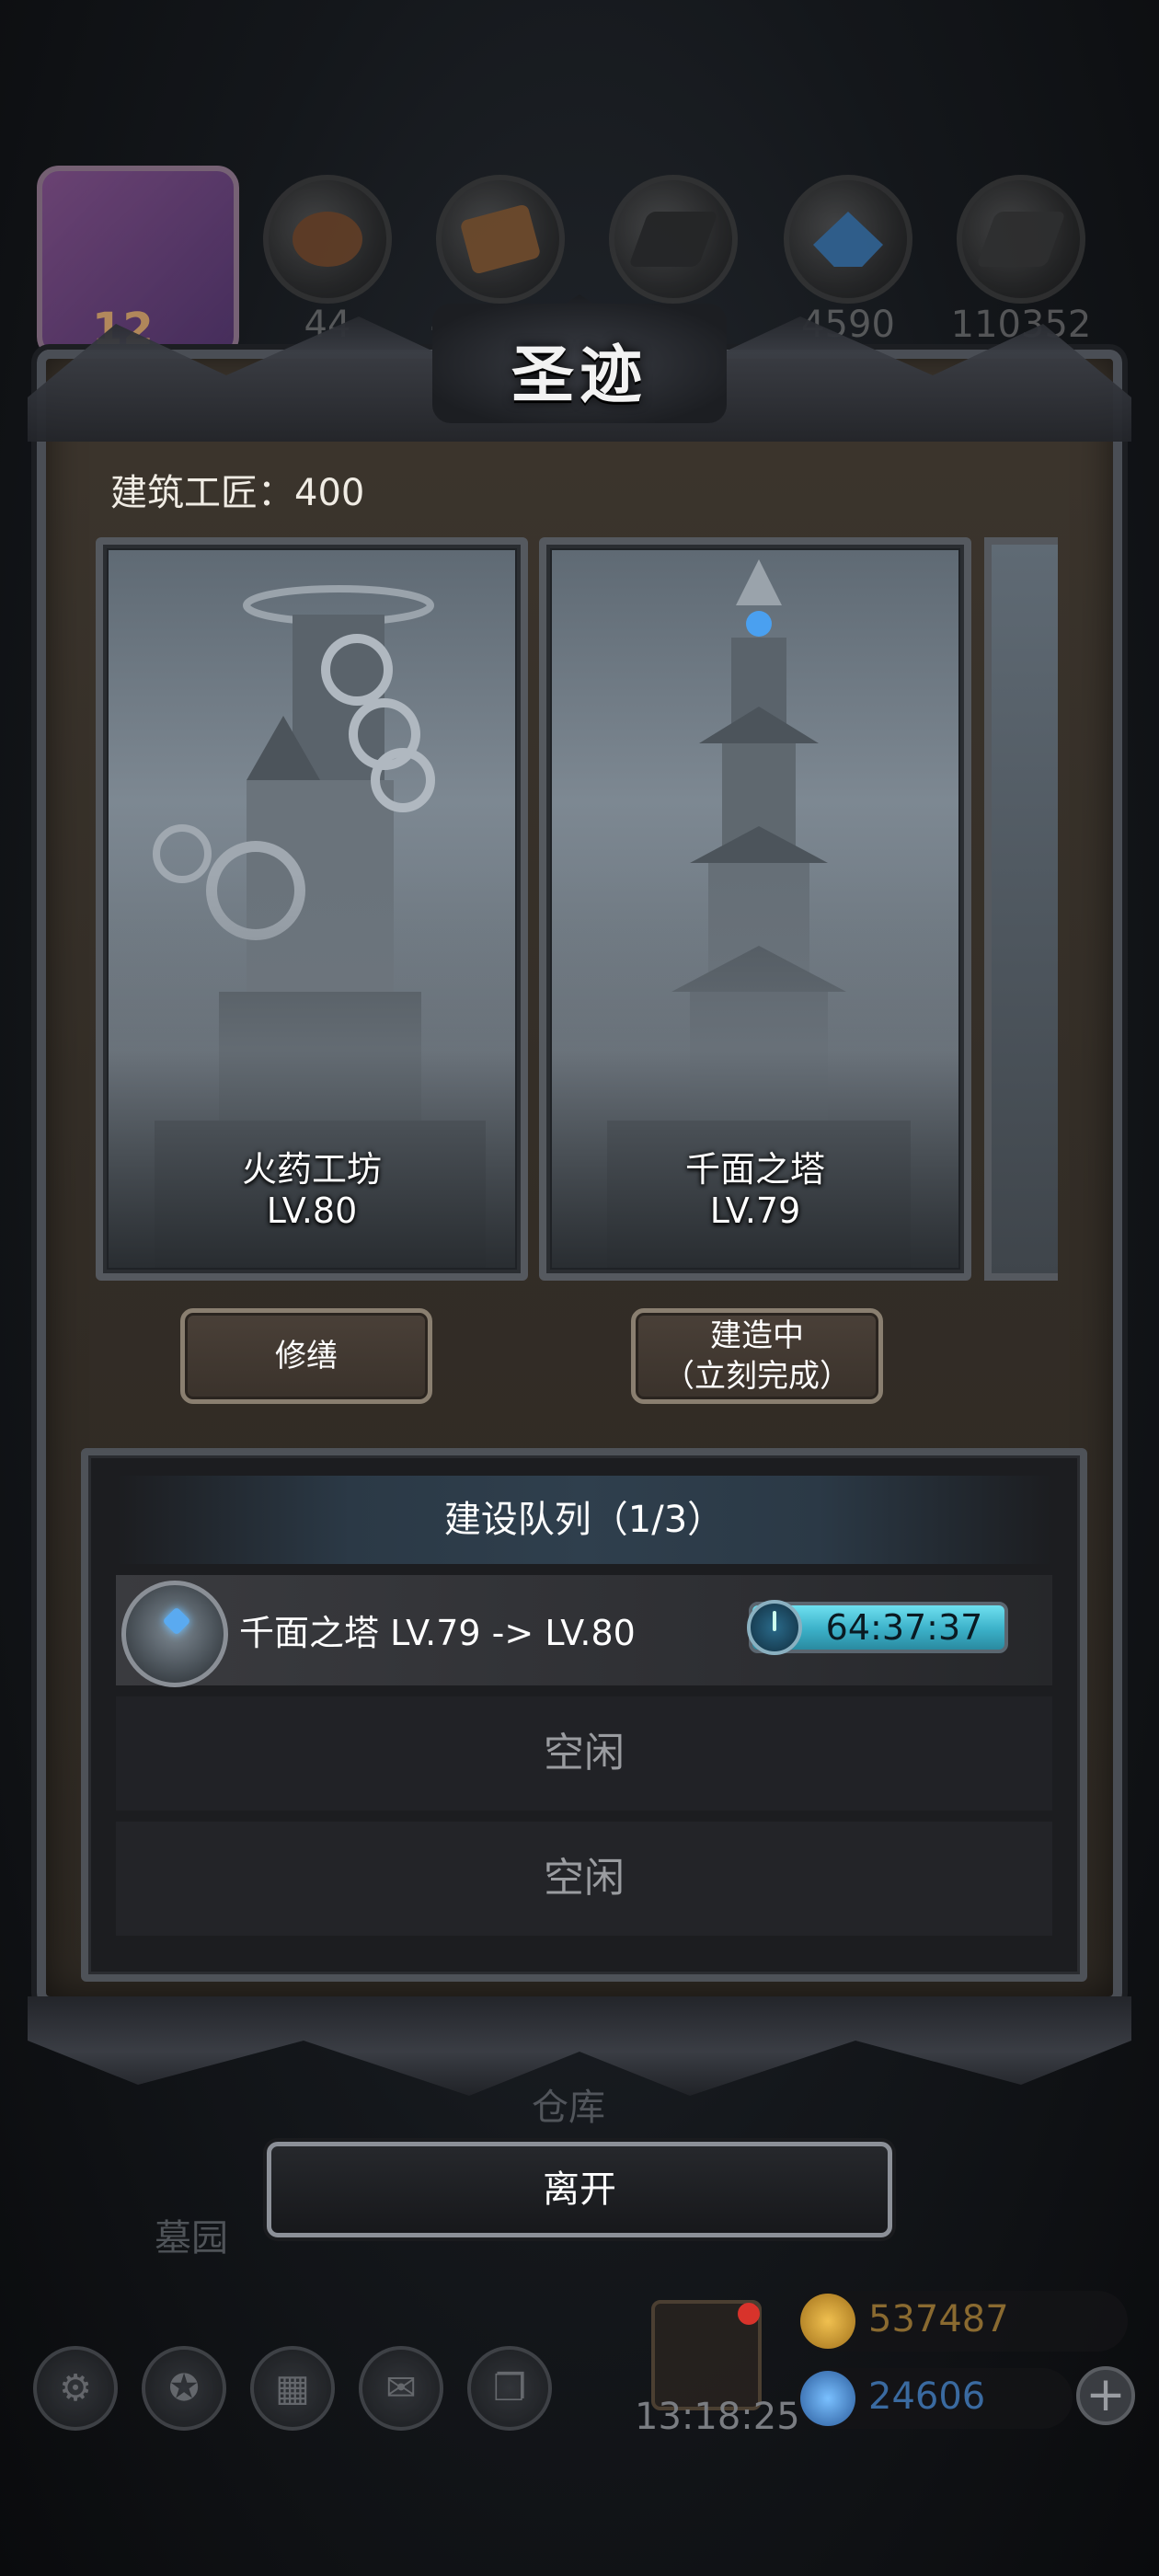 This screenshot has width=1159, height=2576. I want to click on add-currency-button: +, so click(1105, 2395).